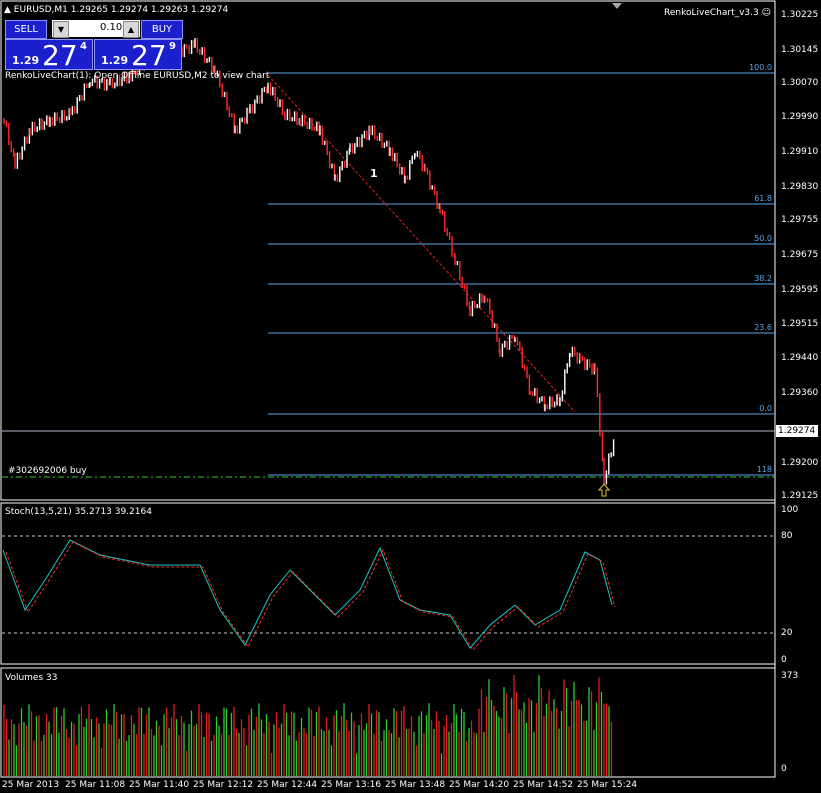  Describe the element at coordinates (763, 198) in the screenshot. I see `fib-label: 61.8` at that location.